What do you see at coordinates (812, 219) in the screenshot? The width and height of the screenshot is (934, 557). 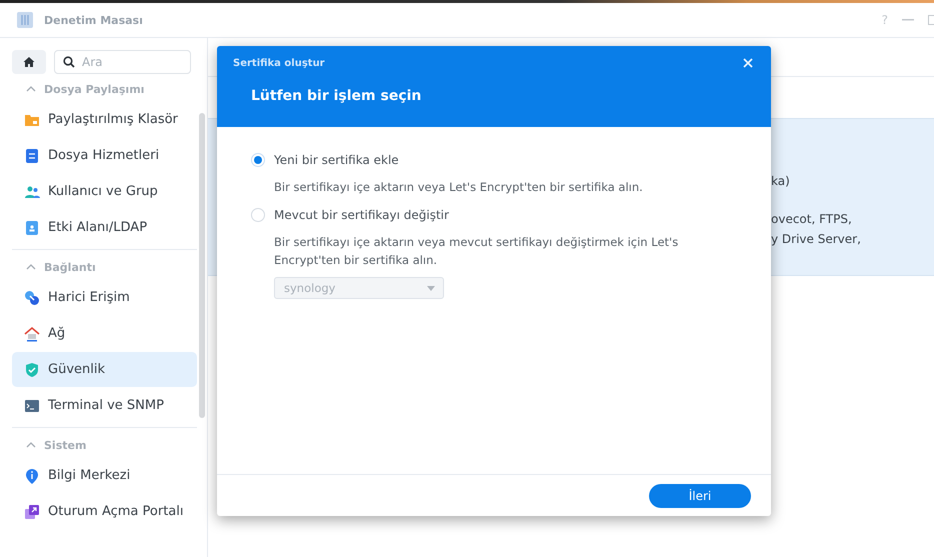 I see `info-text: ovecot, FTPS,` at bounding box center [812, 219].